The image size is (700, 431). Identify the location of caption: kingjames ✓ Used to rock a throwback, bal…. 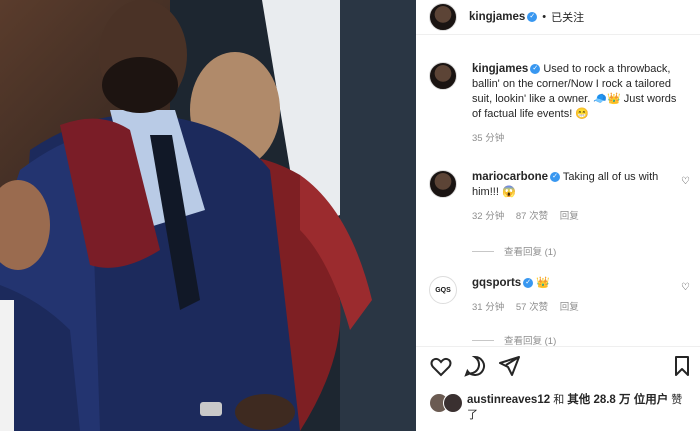
(557, 104).